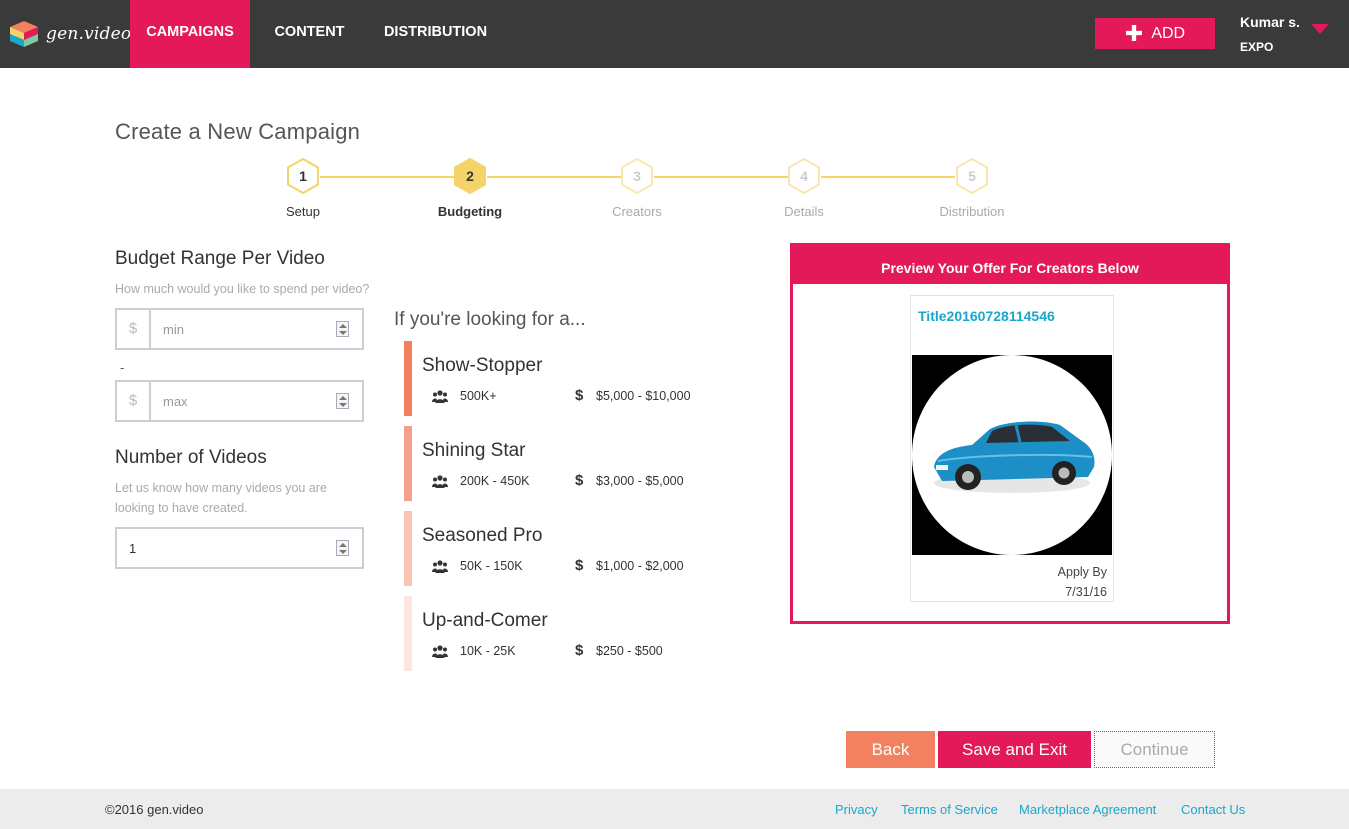 The image size is (1349, 829). Describe the element at coordinates (637, 211) in the screenshot. I see `step-label: Creators` at that location.